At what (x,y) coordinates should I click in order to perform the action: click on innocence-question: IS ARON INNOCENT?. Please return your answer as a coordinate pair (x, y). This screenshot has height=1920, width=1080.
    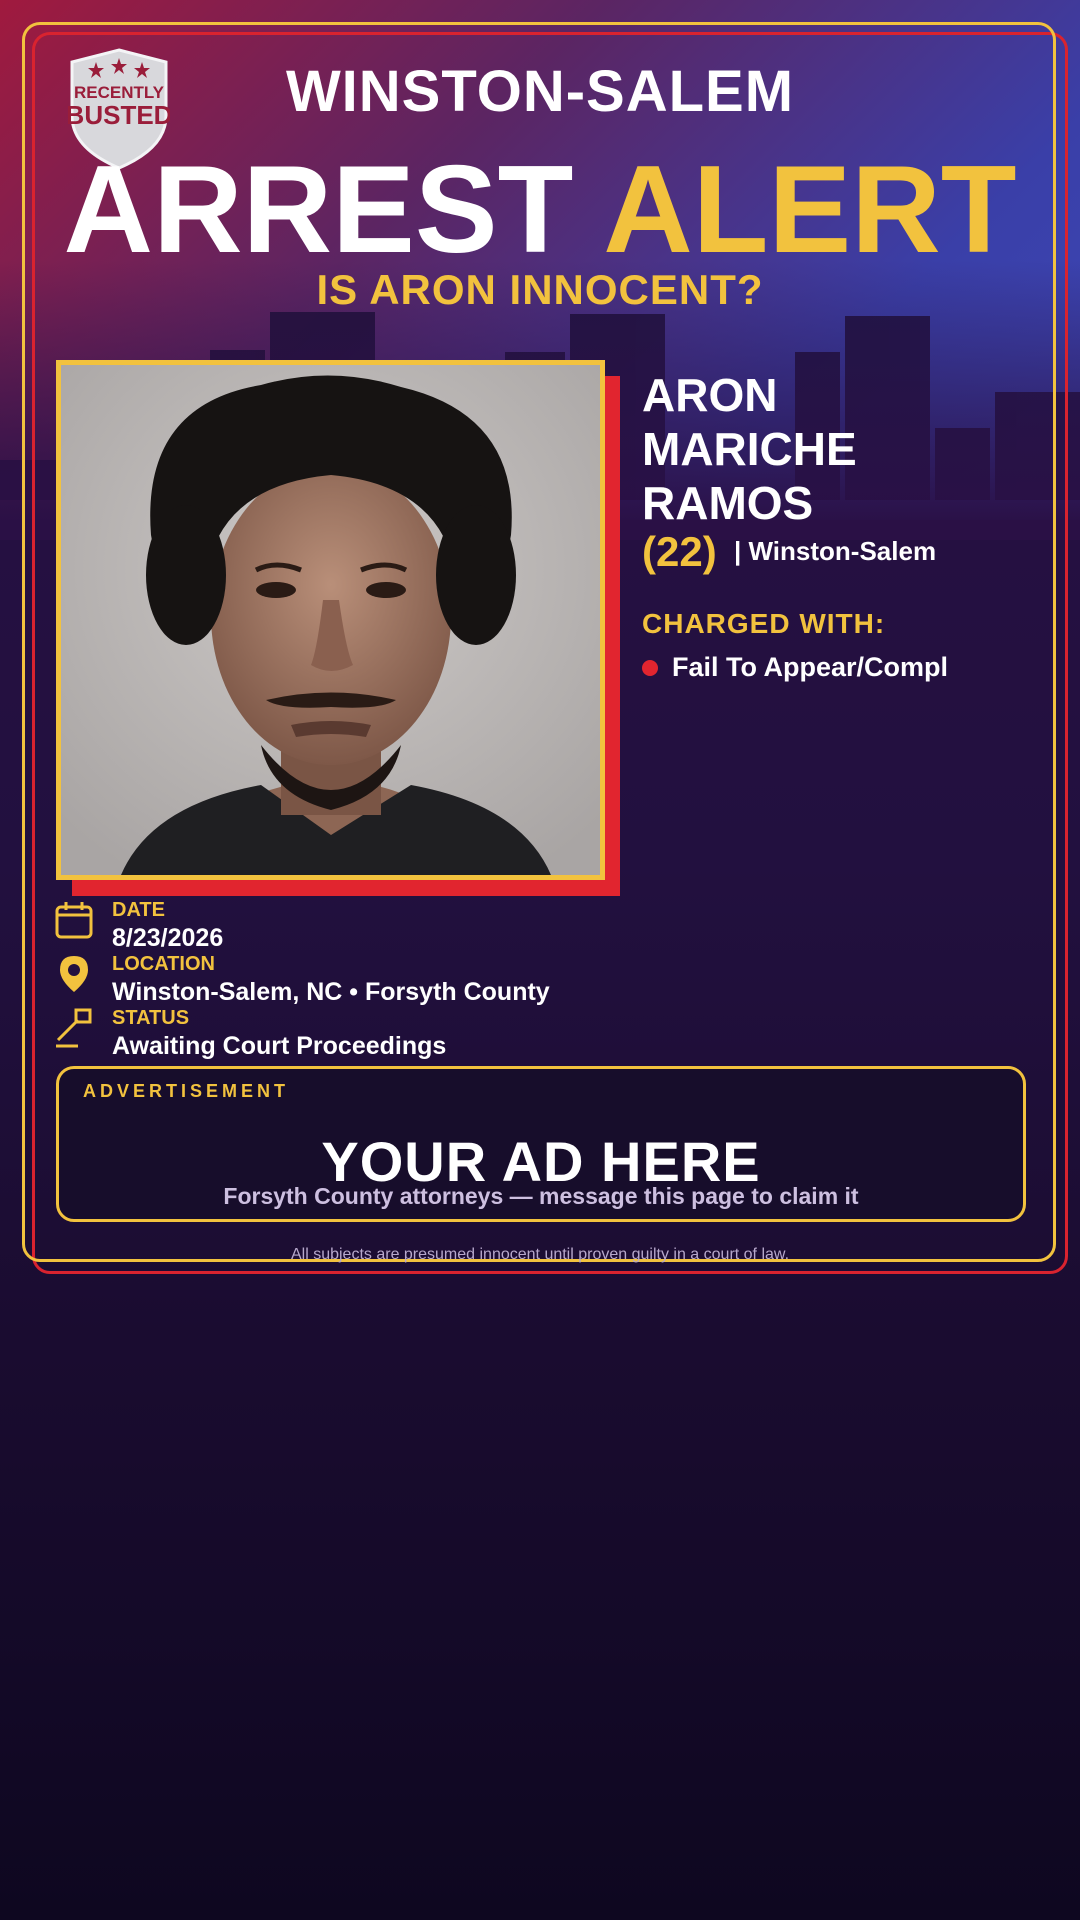
    Looking at the image, I should click on (540, 289).